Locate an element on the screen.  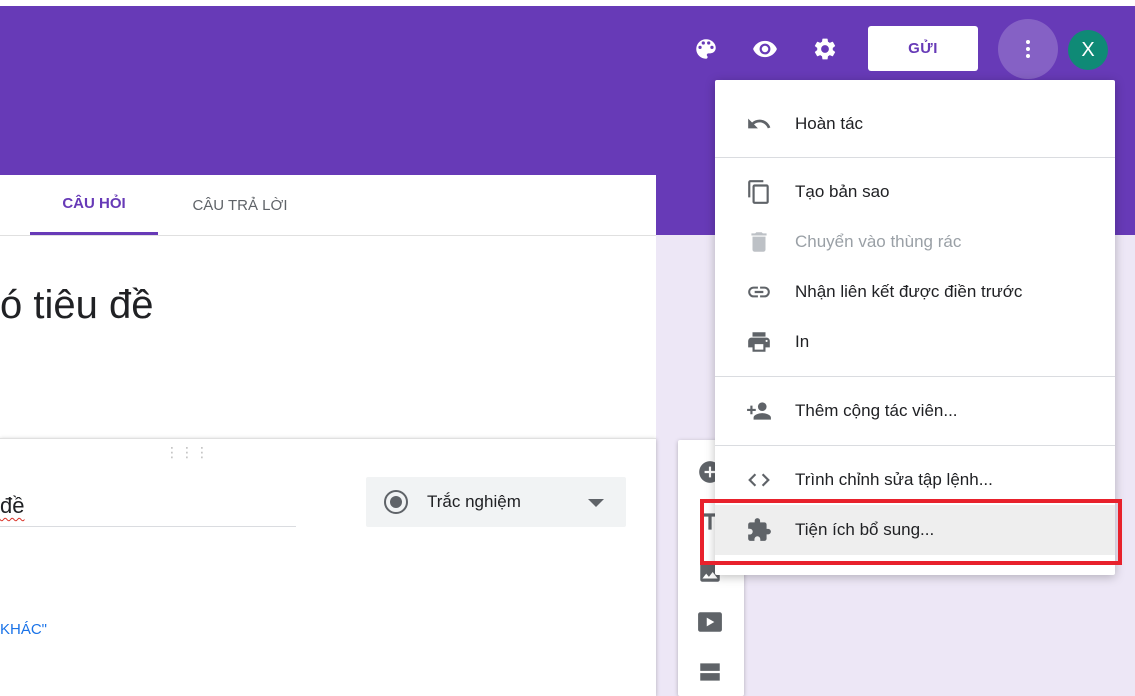
more-vert-icon is located at coordinates (1028, 49).